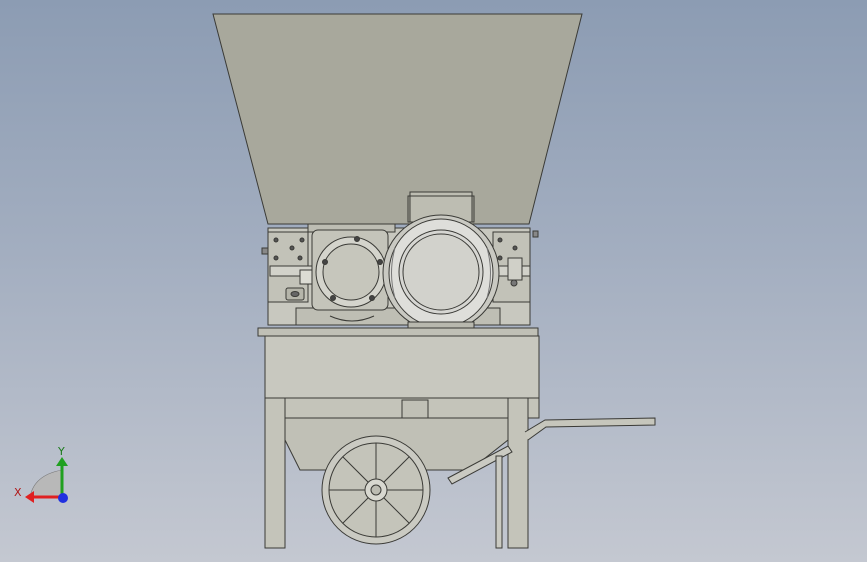 This screenshot has width=867, height=562. What do you see at coordinates (63, 498) in the screenshot?
I see `z-axis-dot` at bounding box center [63, 498].